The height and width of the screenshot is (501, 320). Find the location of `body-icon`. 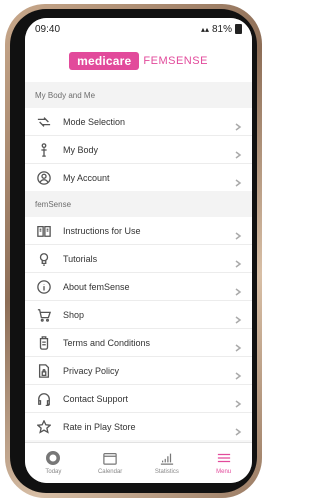

body-icon is located at coordinates (44, 150).